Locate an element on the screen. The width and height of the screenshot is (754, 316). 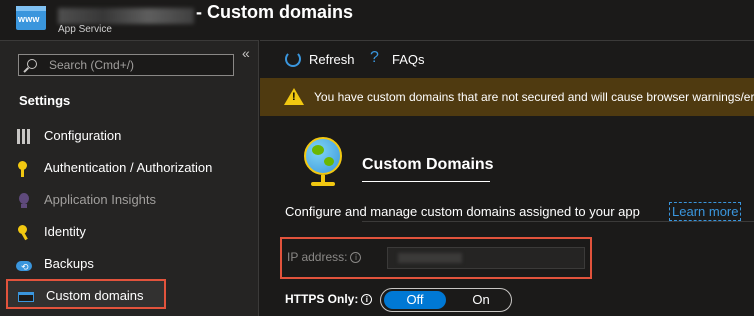
redacted-app-name is located at coordinates (126, 16).